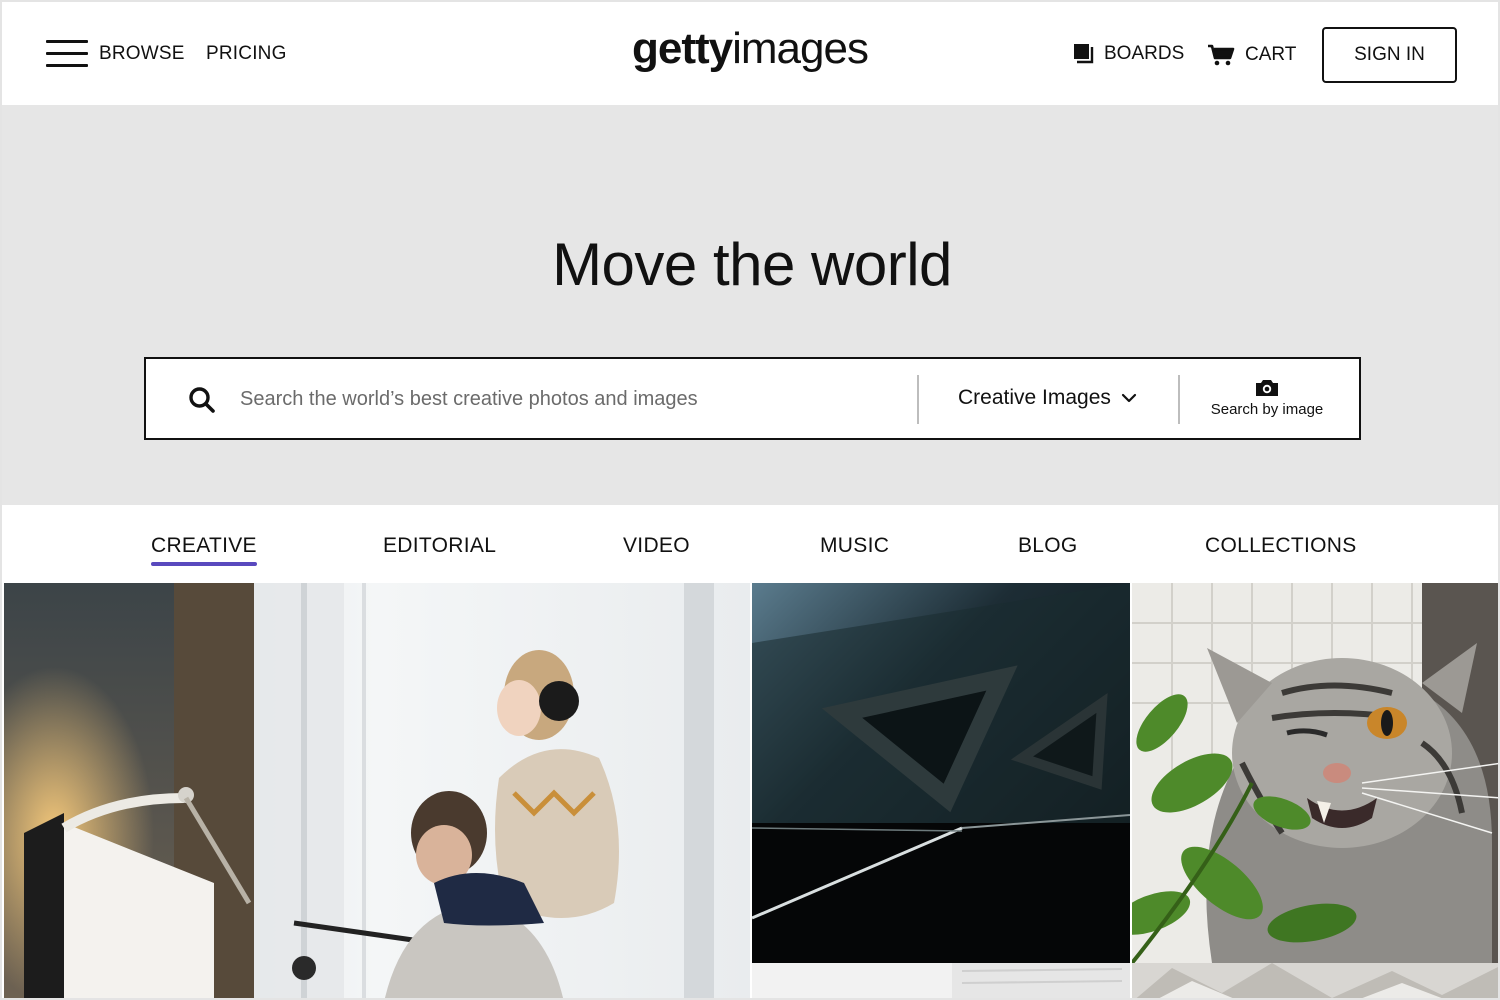 Image resolution: width=1500 pixels, height=1000 pixels. I want to click on tab-blog: BLOG, so click(1048, 546).